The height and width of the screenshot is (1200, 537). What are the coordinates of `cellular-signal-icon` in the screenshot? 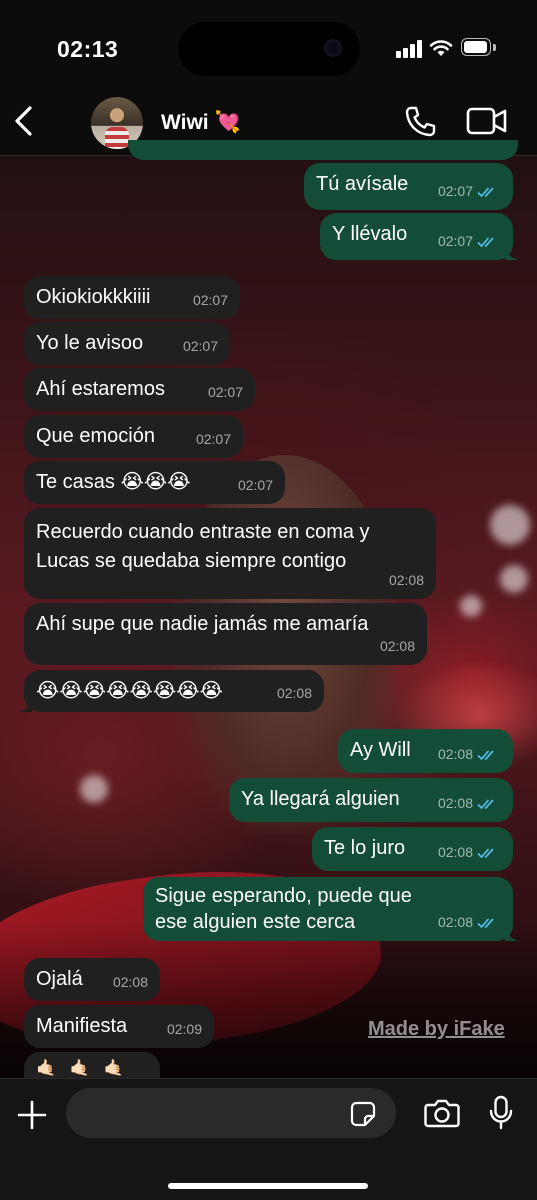 It's located at (410, 49).